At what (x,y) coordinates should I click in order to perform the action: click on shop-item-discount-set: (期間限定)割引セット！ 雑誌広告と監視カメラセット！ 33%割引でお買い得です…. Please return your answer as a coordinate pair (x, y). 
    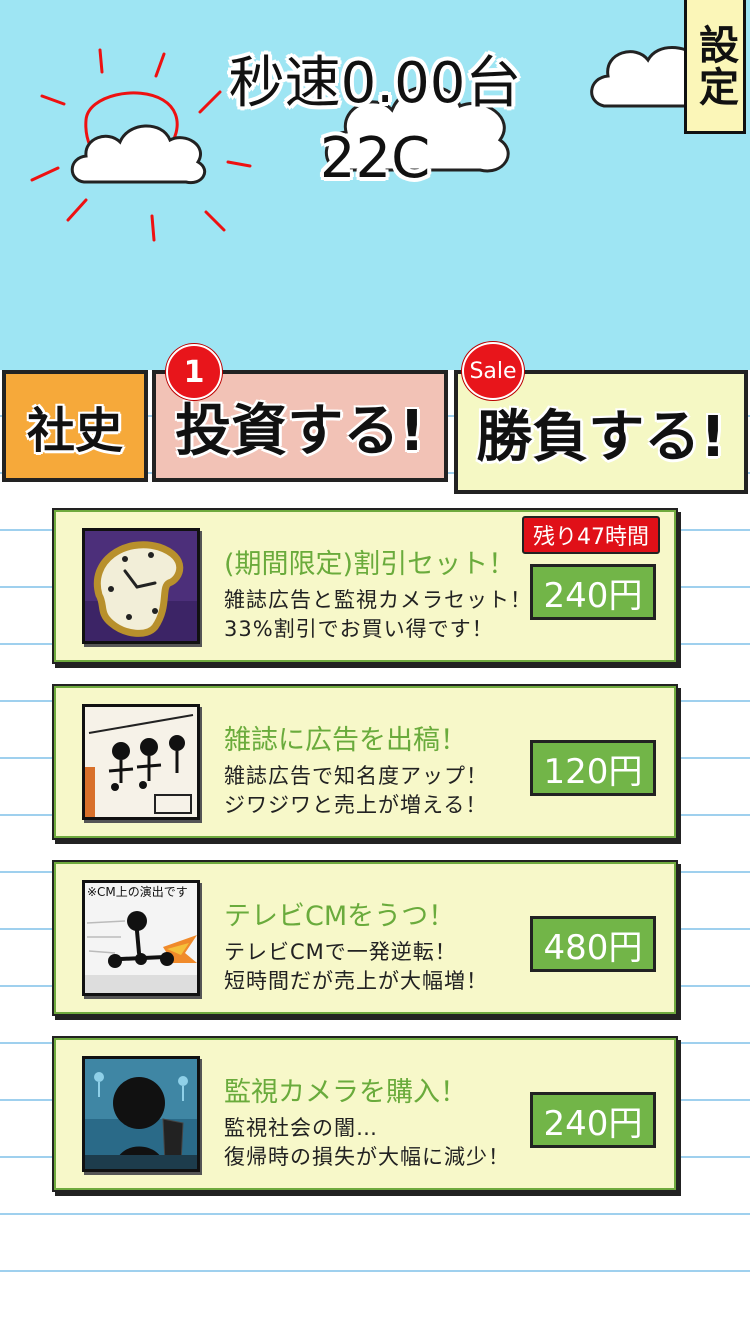
    Looking at the image, I should click on (365, 586).